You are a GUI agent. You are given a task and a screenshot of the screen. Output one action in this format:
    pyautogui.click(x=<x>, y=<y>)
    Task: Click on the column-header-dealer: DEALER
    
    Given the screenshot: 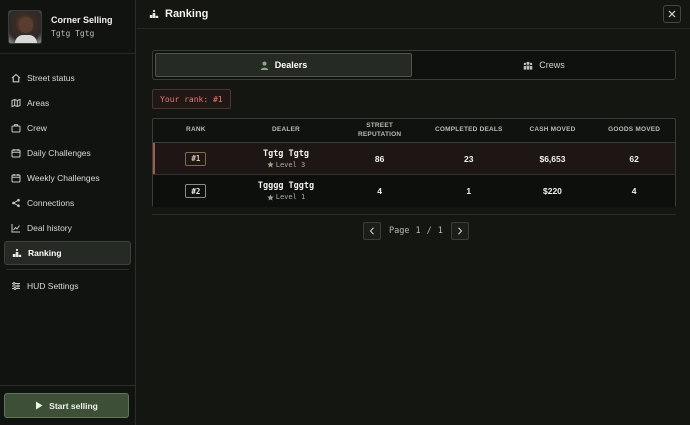 What is the action you would take?
    pyautogui.click(x=286, y=130)
    